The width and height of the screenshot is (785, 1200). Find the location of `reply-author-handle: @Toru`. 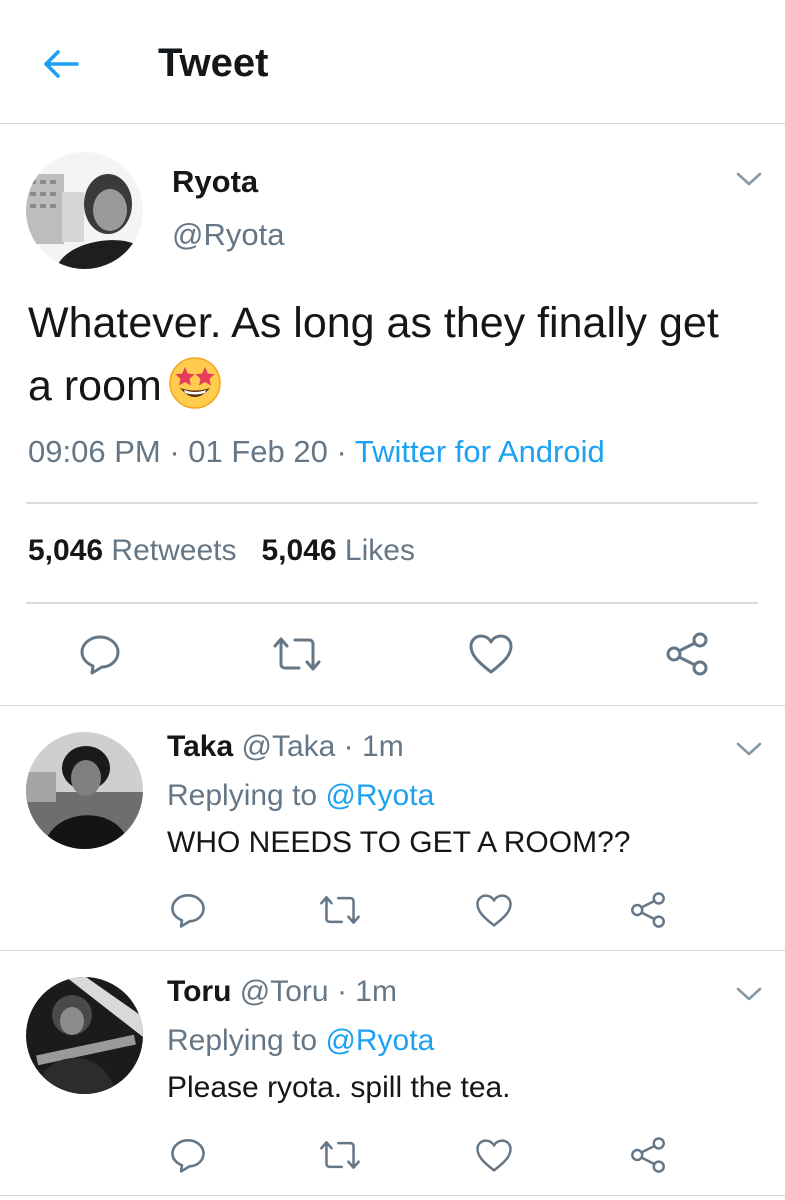

reply-author-handle: @Toru is located at coordinates (284, 991).